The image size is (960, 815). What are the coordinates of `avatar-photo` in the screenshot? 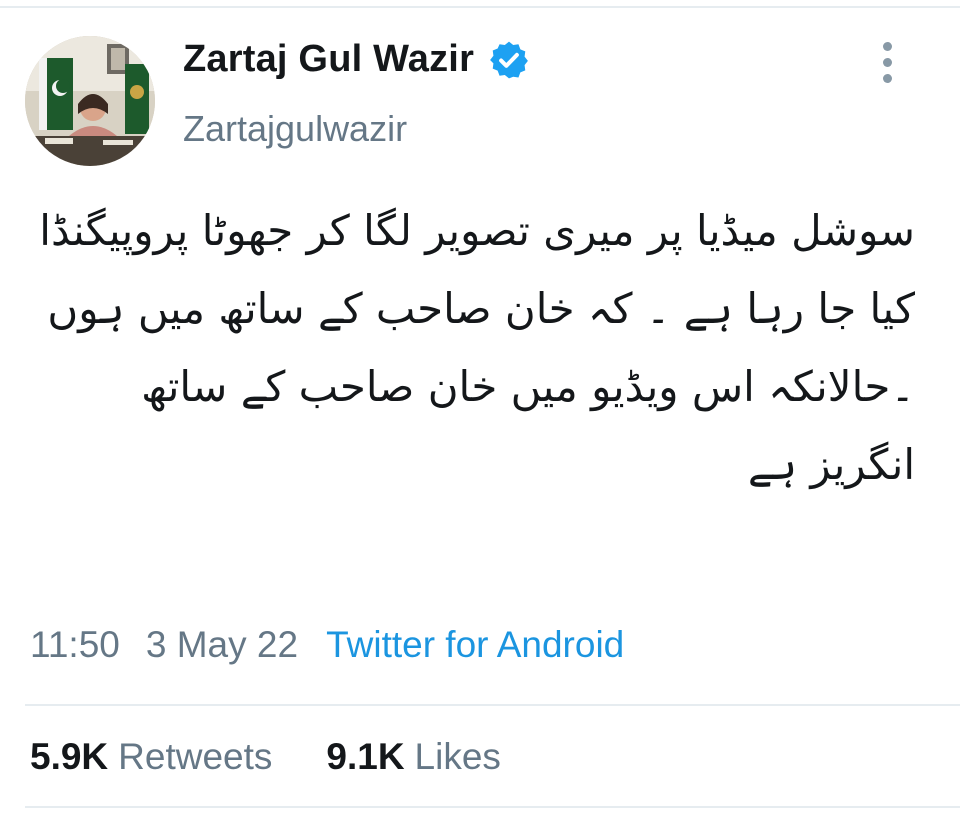 It's located at (90, 101).